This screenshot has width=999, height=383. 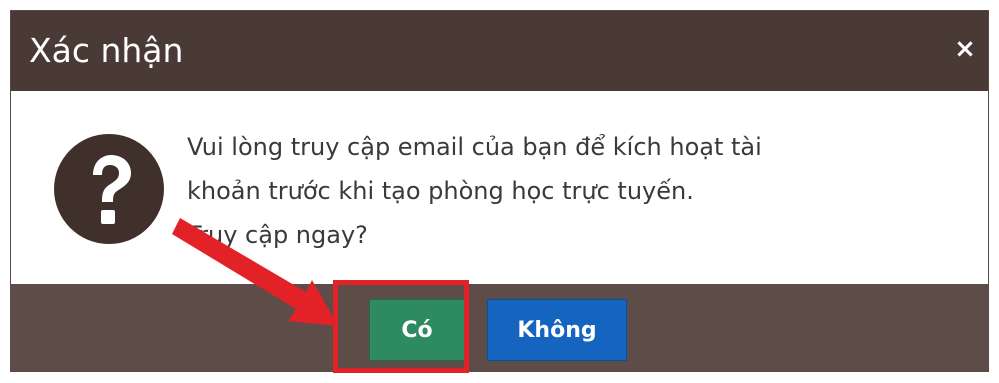 I want to click on yes-button: Có, so click(x=417, y=330).